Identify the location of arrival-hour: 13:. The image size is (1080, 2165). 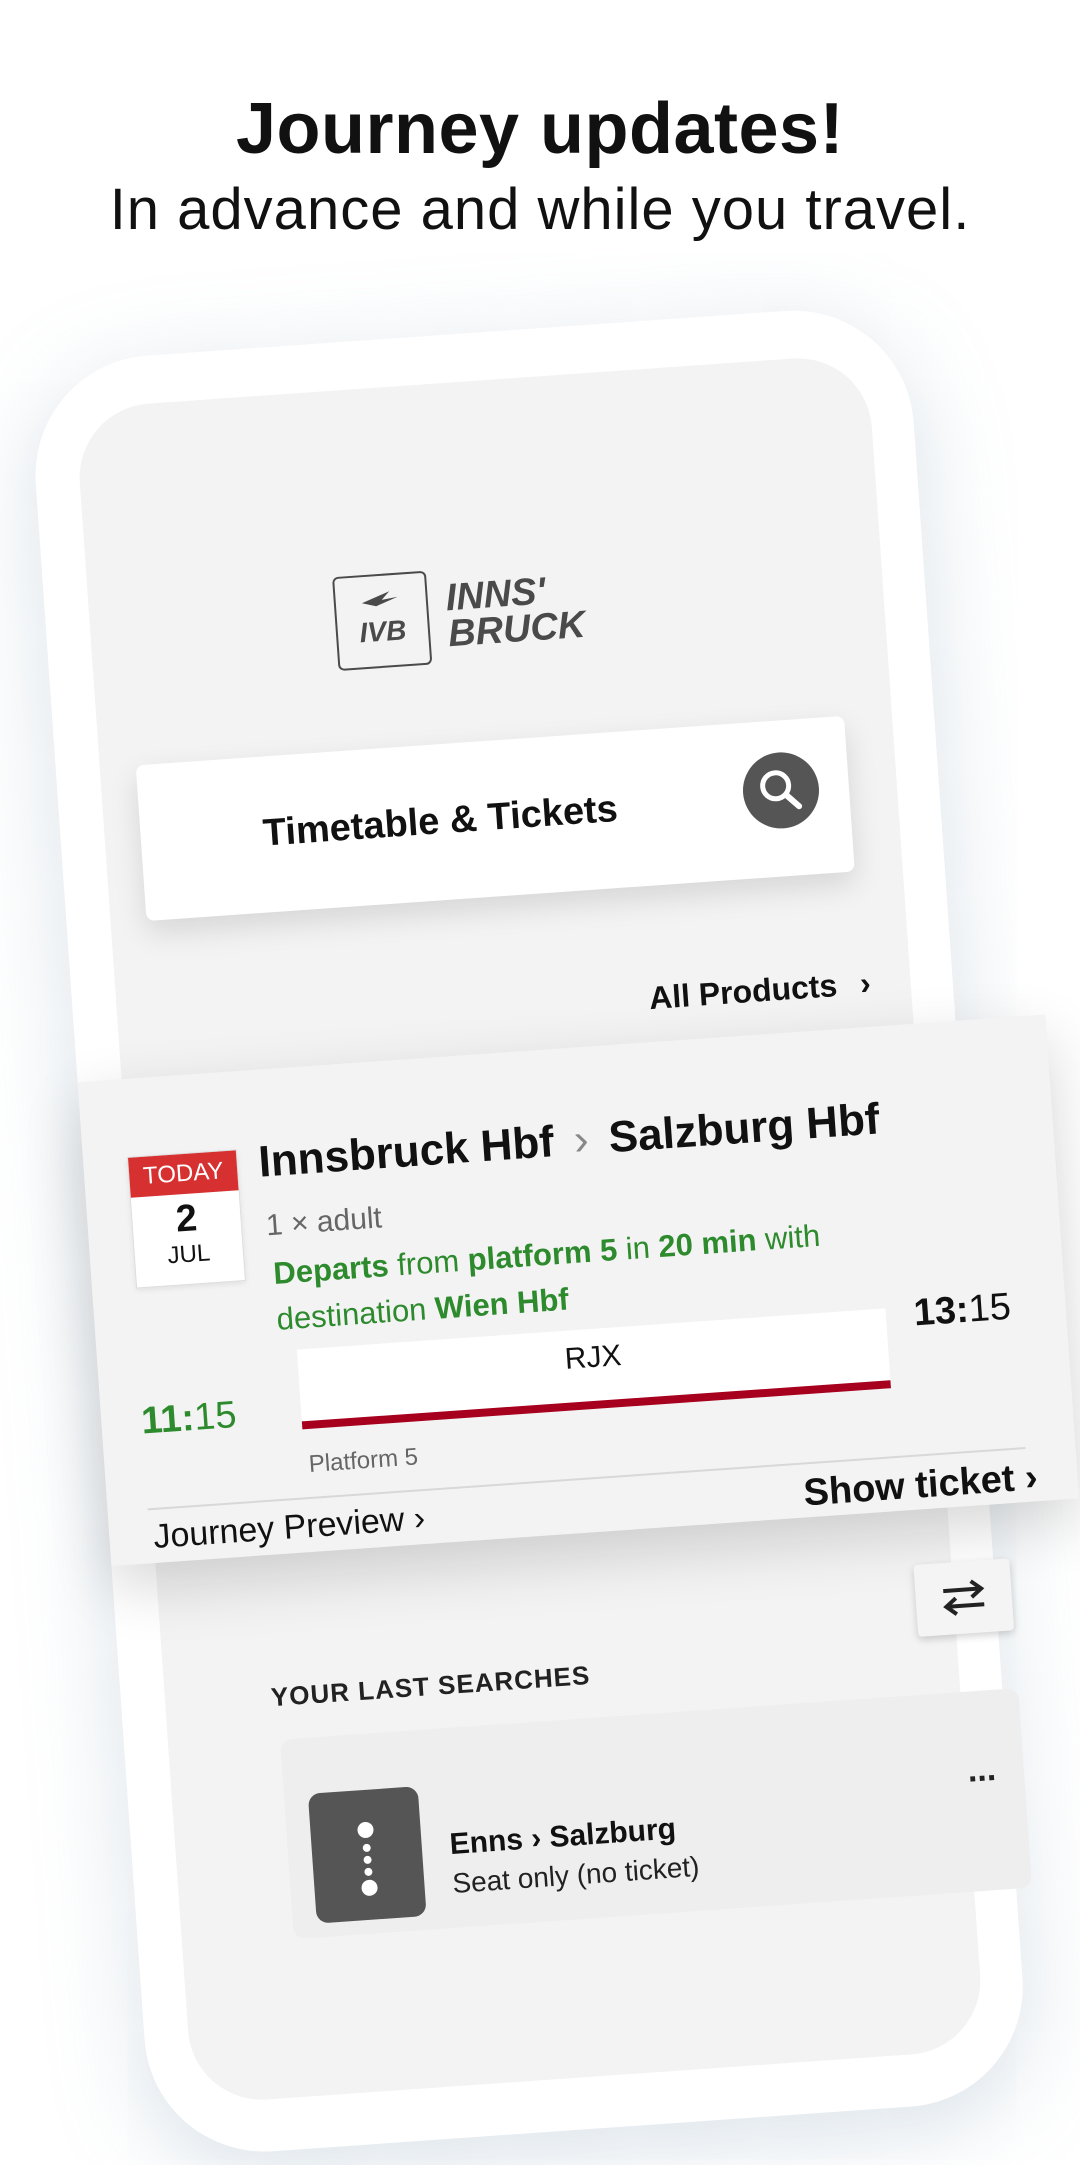
(941, 1311).